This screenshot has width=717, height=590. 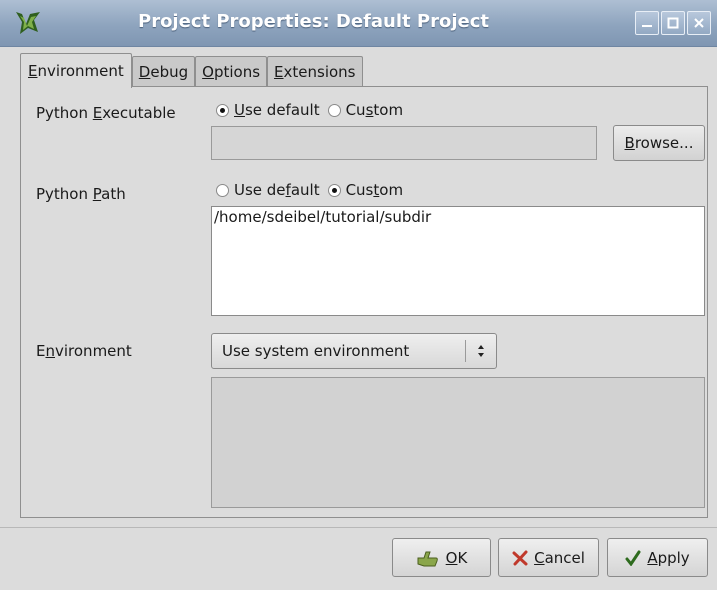 I want to click on minimize-icon, so click(x=647, y=26).